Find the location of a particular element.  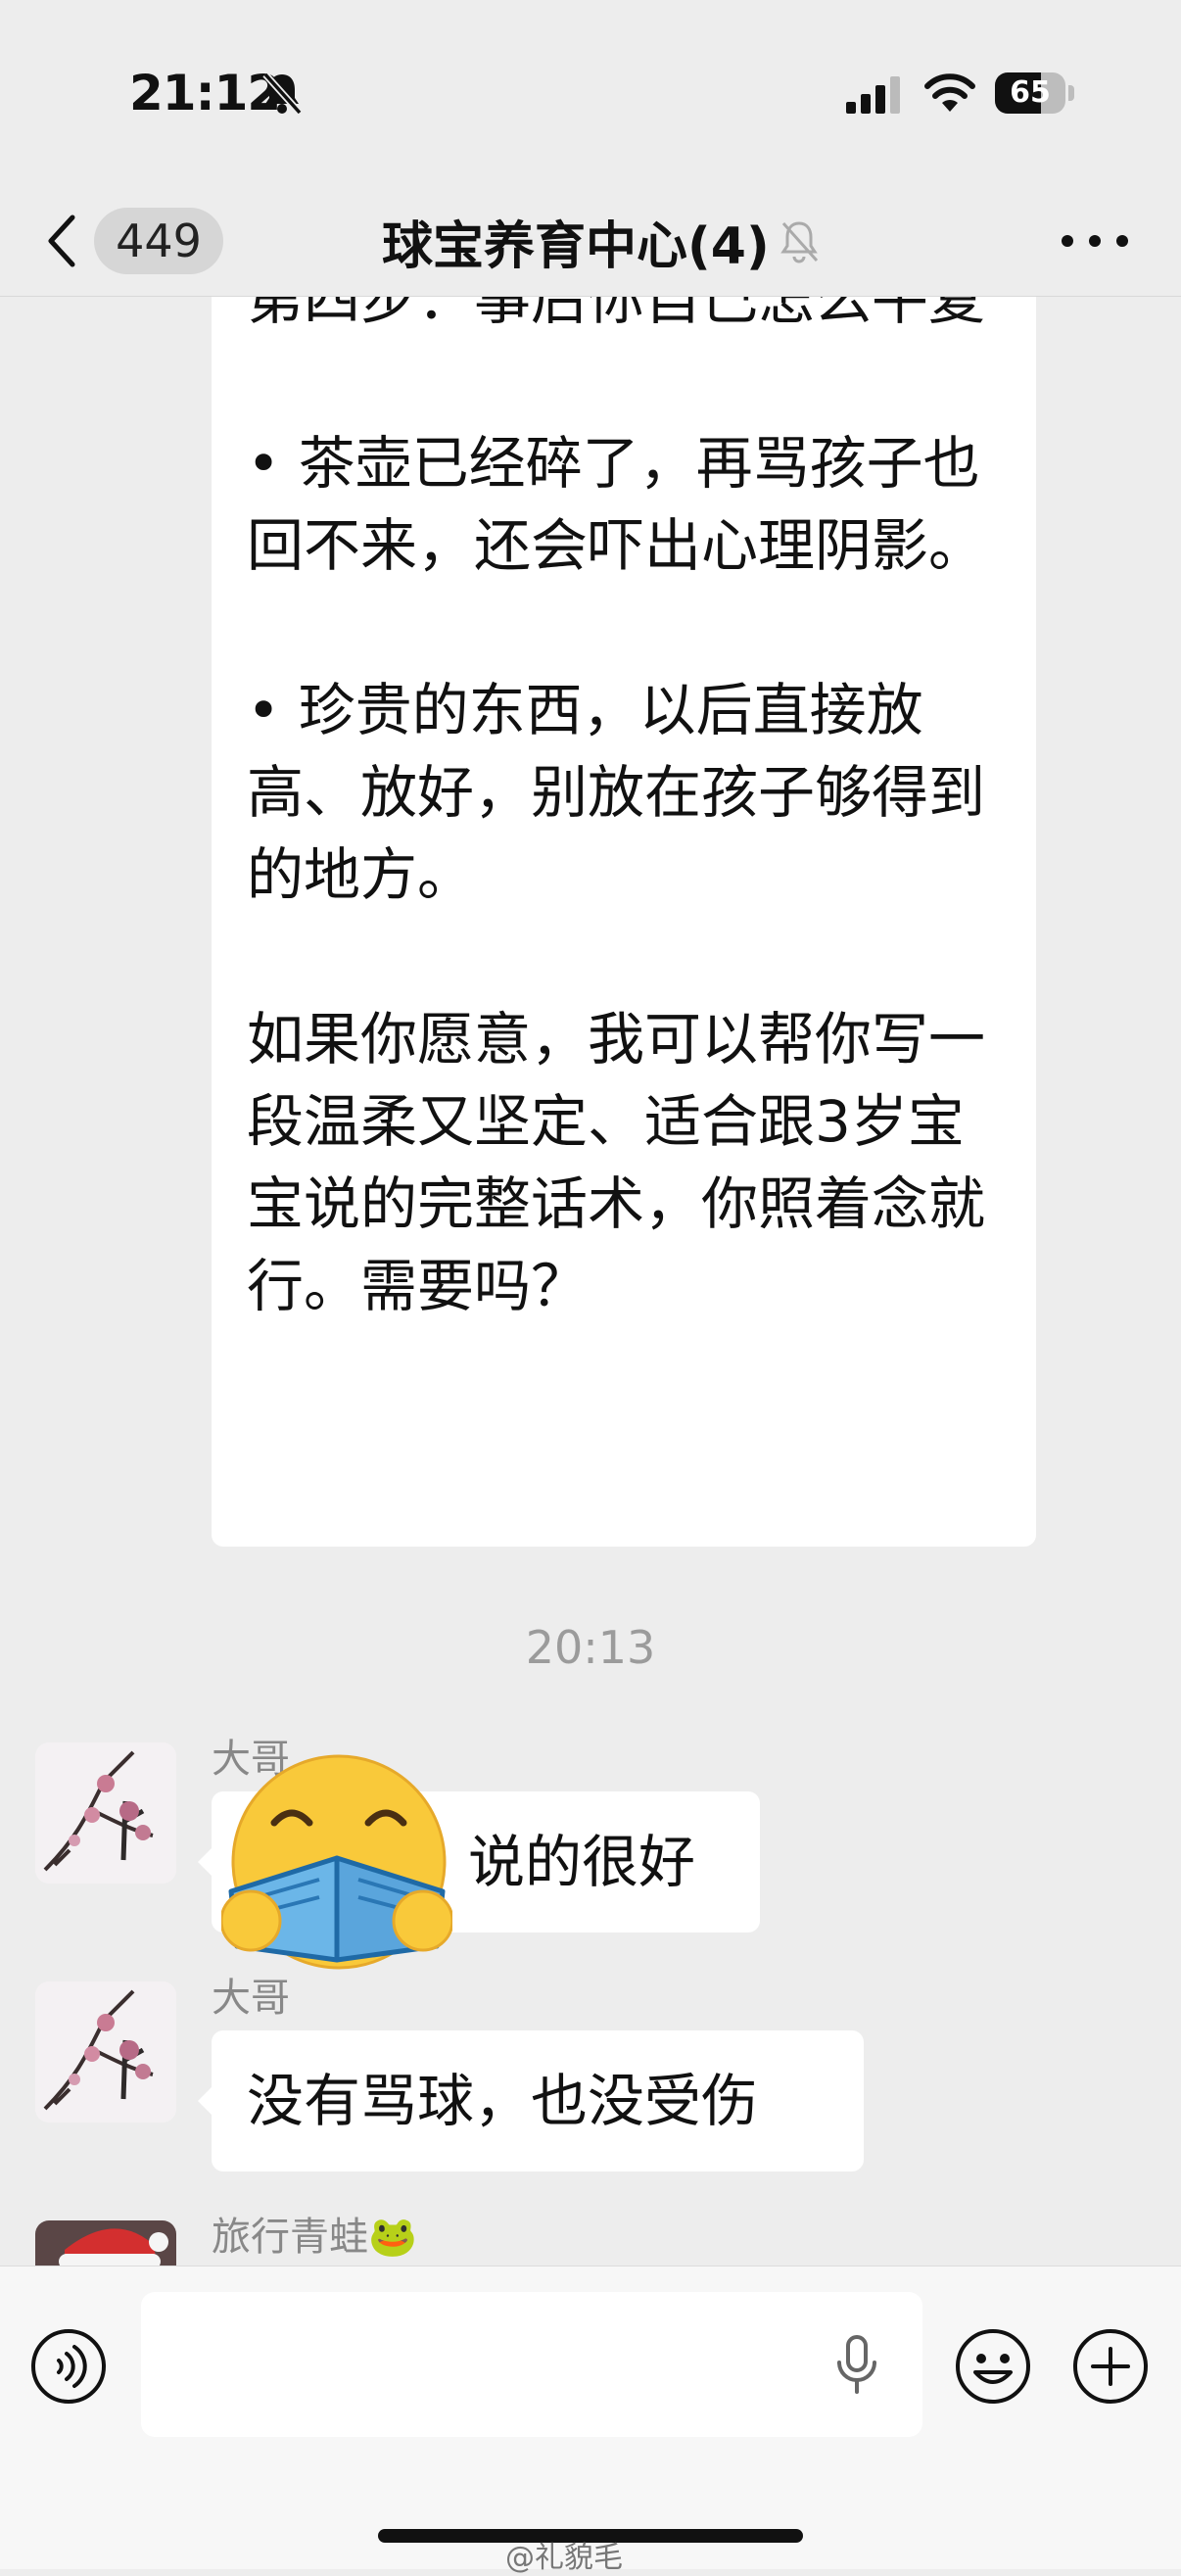

paragraph-valuables: • 珍贵的东西，以后直接放高、放好，别放在孩子够得到的地方。 is located at coordinates (616, 792).